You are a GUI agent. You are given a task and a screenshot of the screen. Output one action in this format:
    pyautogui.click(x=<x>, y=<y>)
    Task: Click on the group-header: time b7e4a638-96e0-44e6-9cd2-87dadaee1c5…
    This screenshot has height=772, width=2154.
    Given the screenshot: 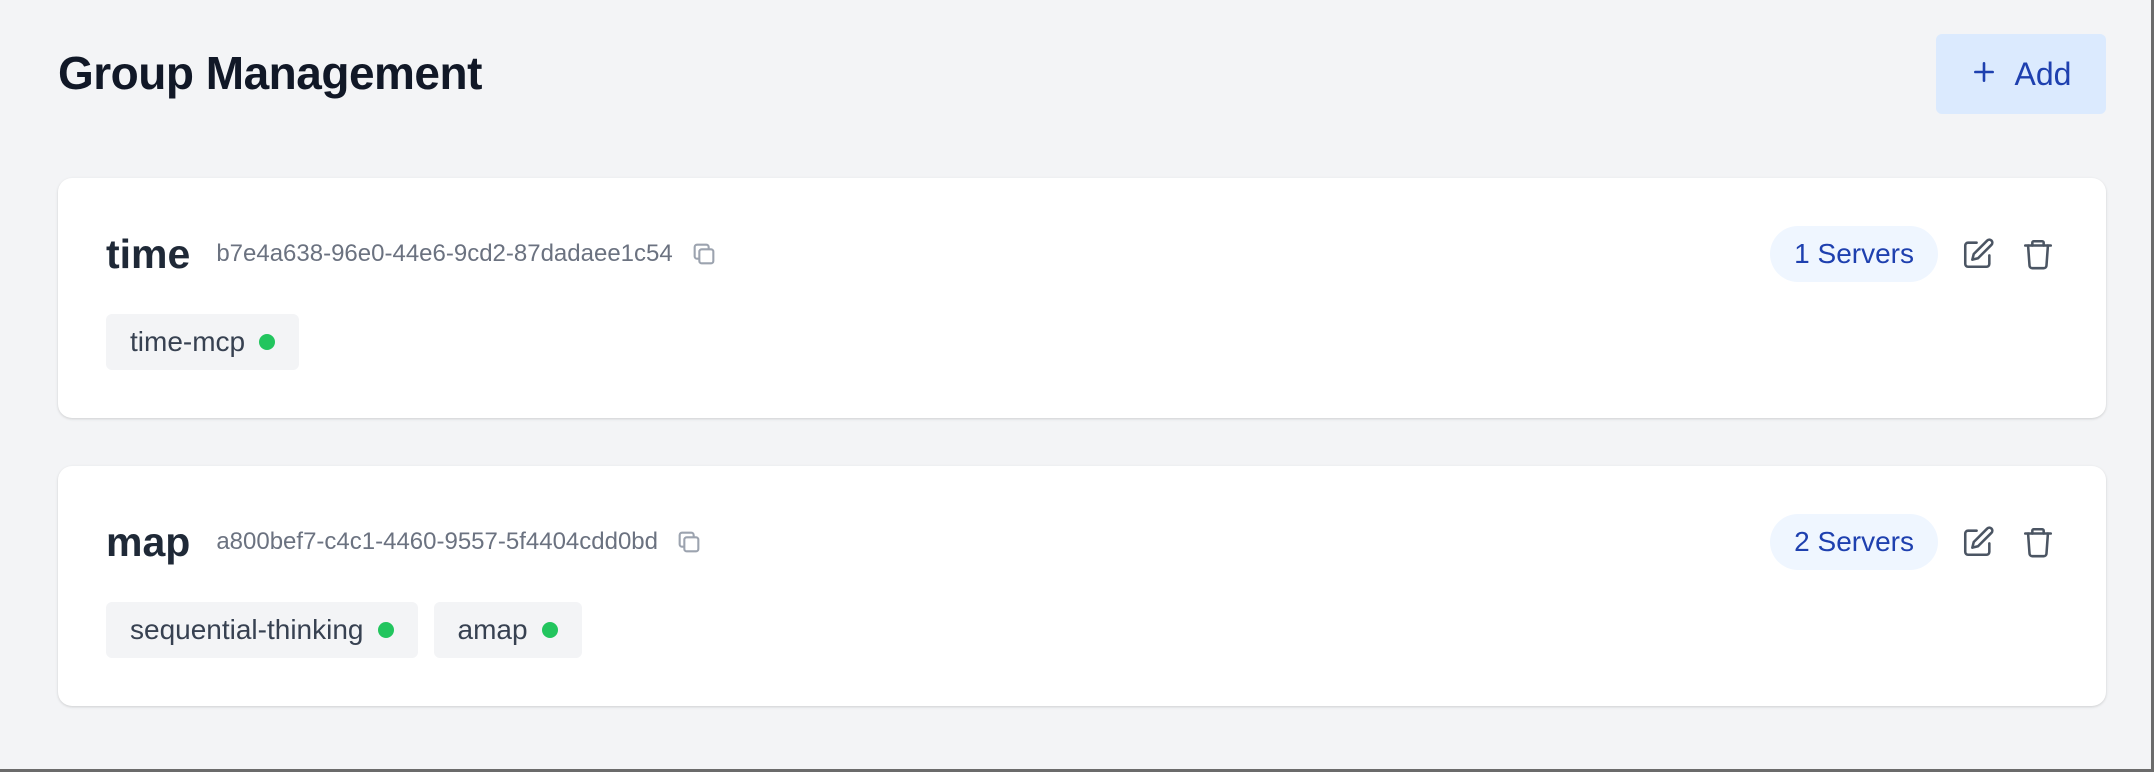 What is the action you would take?
    pyautogui.click(x=412, y=254)
    